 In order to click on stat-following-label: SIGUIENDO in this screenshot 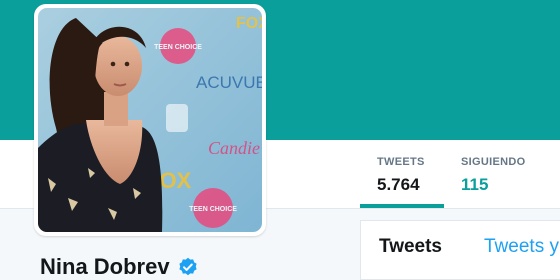, I will do `click(493, 162)`.